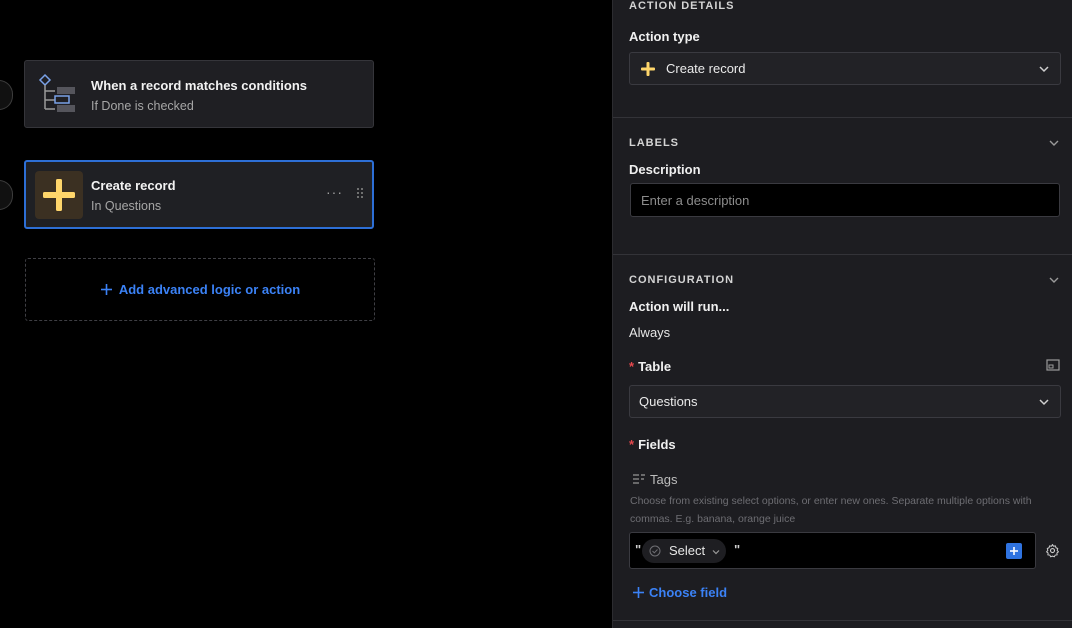 This screenshot has width=1072, height=628. What do you see at coordinates (845, 68) in the screenshot?
I see `action-type-select: Create record` at bounding box center [845, 68].